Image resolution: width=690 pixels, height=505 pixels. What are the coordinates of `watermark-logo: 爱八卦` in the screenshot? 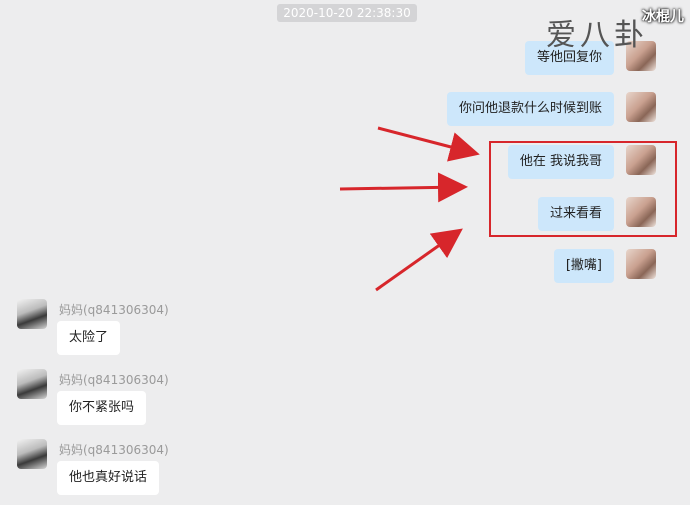 It's located at (597, 35).